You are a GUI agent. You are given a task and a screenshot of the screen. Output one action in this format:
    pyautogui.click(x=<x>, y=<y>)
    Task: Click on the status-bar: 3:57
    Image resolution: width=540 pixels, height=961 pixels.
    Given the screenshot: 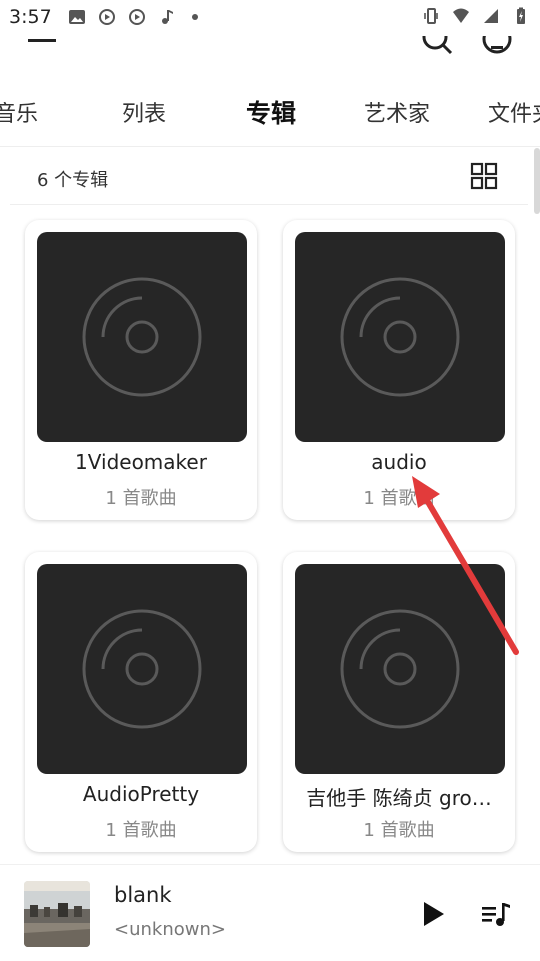 What is the action you would take?
    pyautogui.click(x=270, y=18)
    